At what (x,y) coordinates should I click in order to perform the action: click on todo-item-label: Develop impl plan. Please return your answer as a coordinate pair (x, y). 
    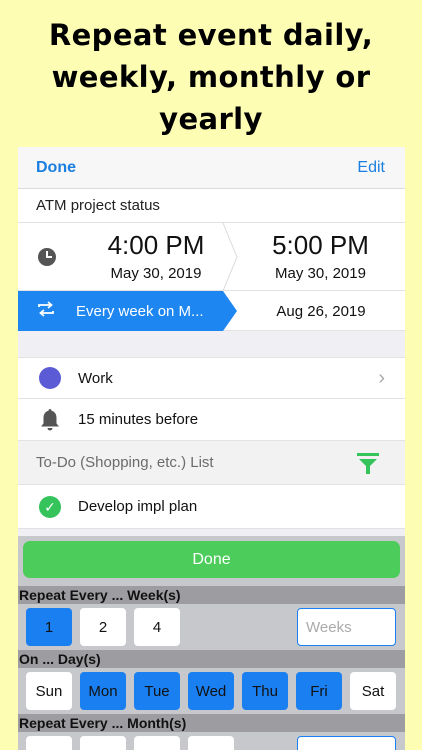
    Looking at the image, I should click on (138, 506).